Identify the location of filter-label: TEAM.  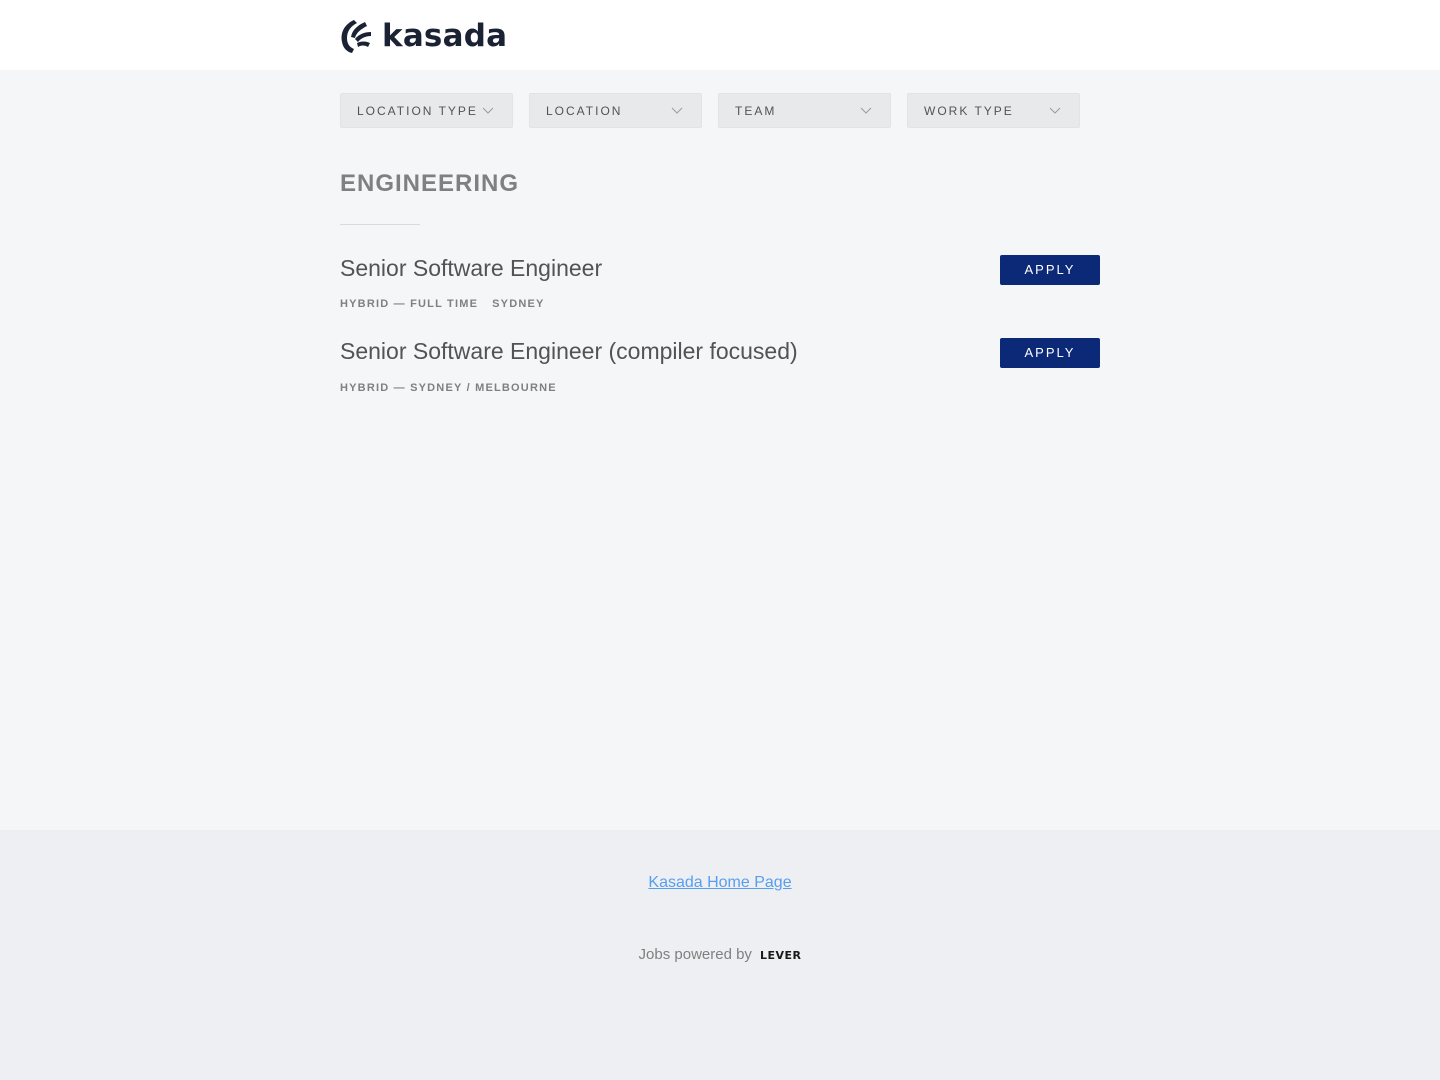
(756, 110).